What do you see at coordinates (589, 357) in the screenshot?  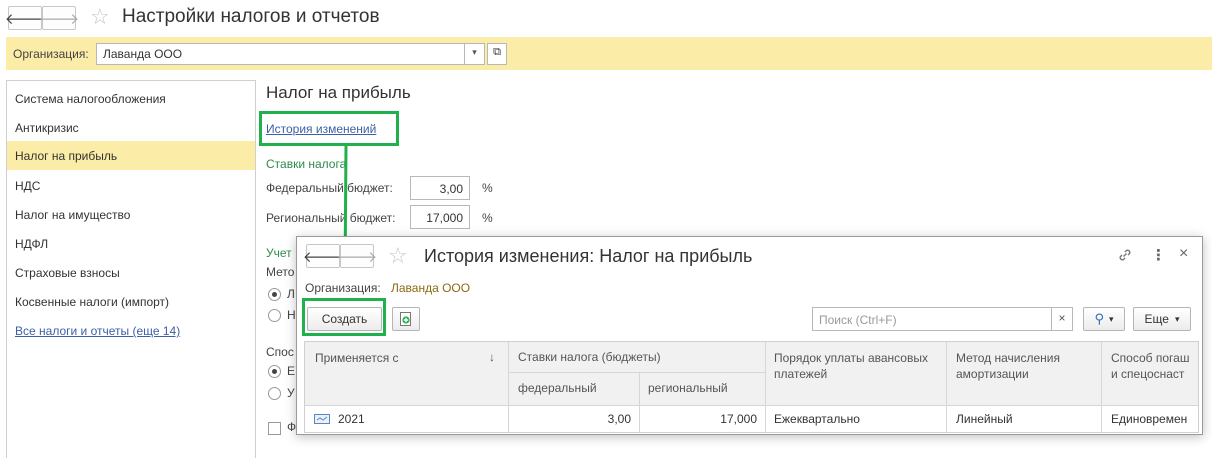 I see `col-rates: Ставки налога (бюджеты)` at bounding box center [589, 357].